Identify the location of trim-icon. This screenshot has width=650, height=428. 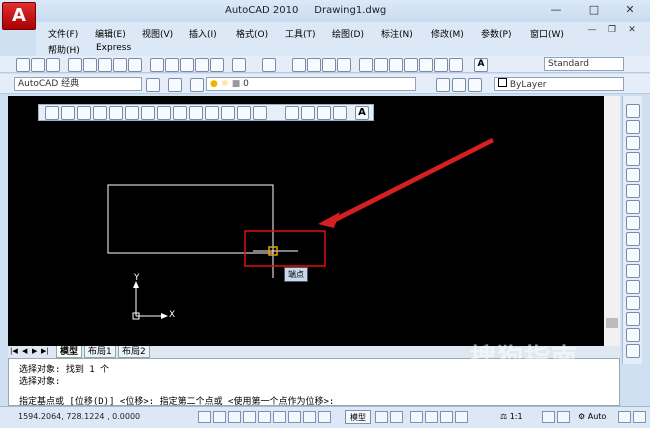
(633, 255).